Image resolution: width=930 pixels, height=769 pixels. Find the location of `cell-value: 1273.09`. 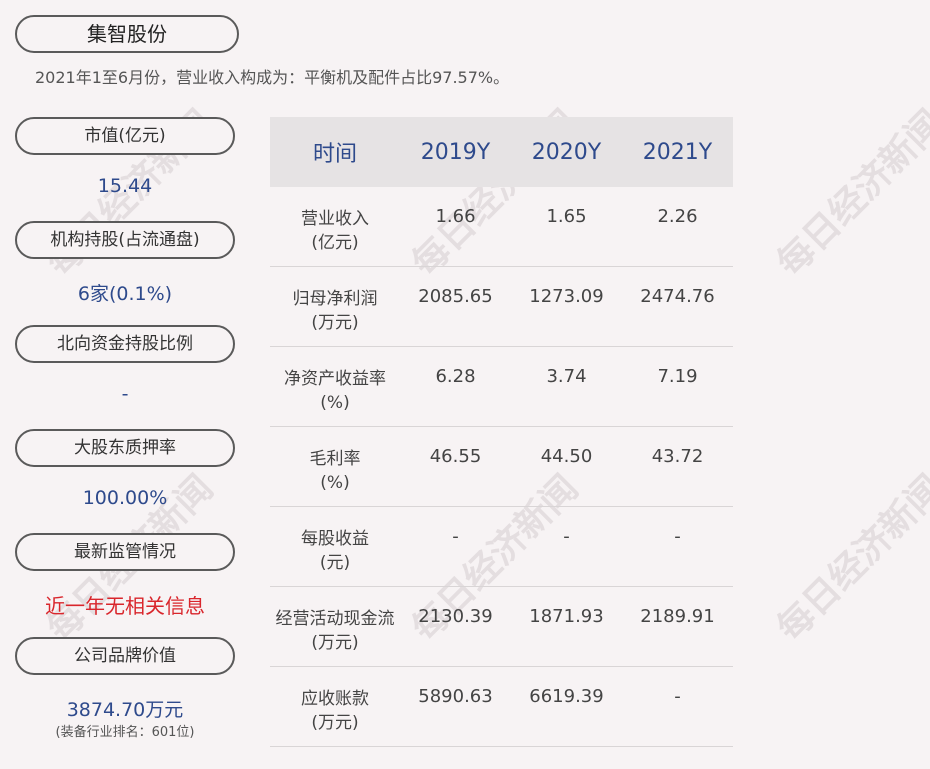

cell-value: 1273.09 is located at coordinates (566, 296).